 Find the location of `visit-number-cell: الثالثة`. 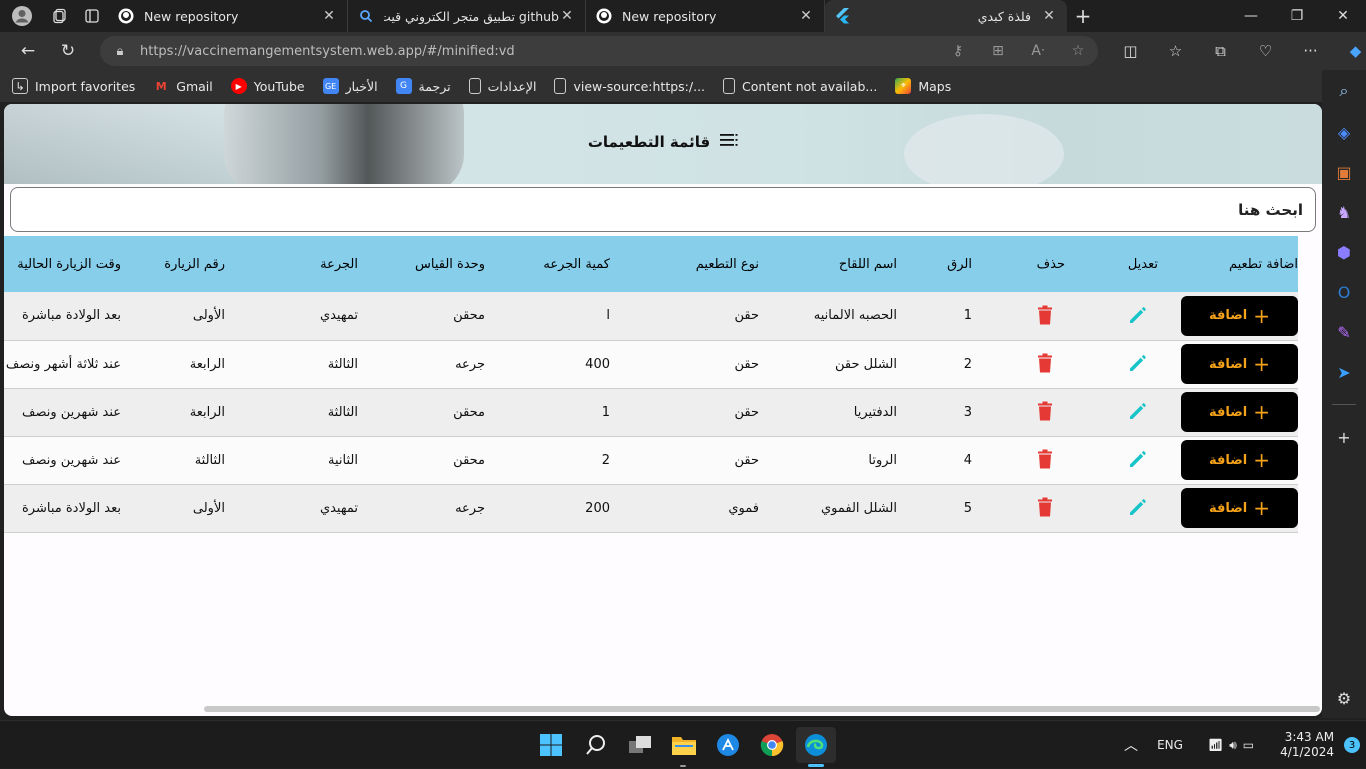

visit-number-cell: الثالثة is located at coordinates (209, 460).